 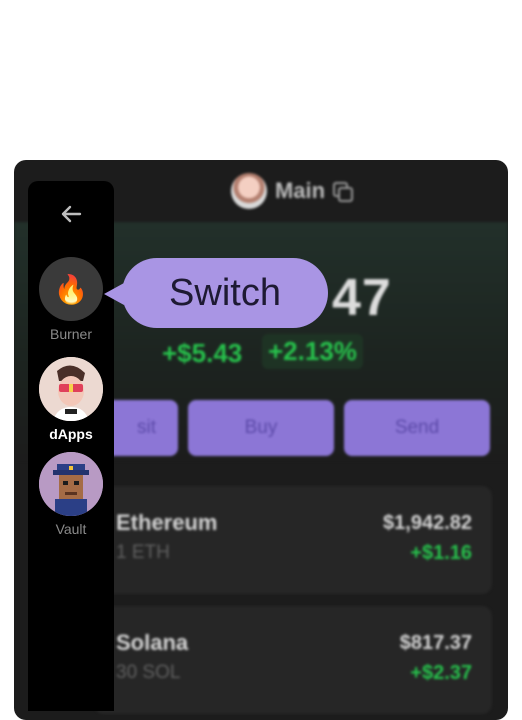 I want to click on account-dapps: dApps, so click(x=71, y=399).